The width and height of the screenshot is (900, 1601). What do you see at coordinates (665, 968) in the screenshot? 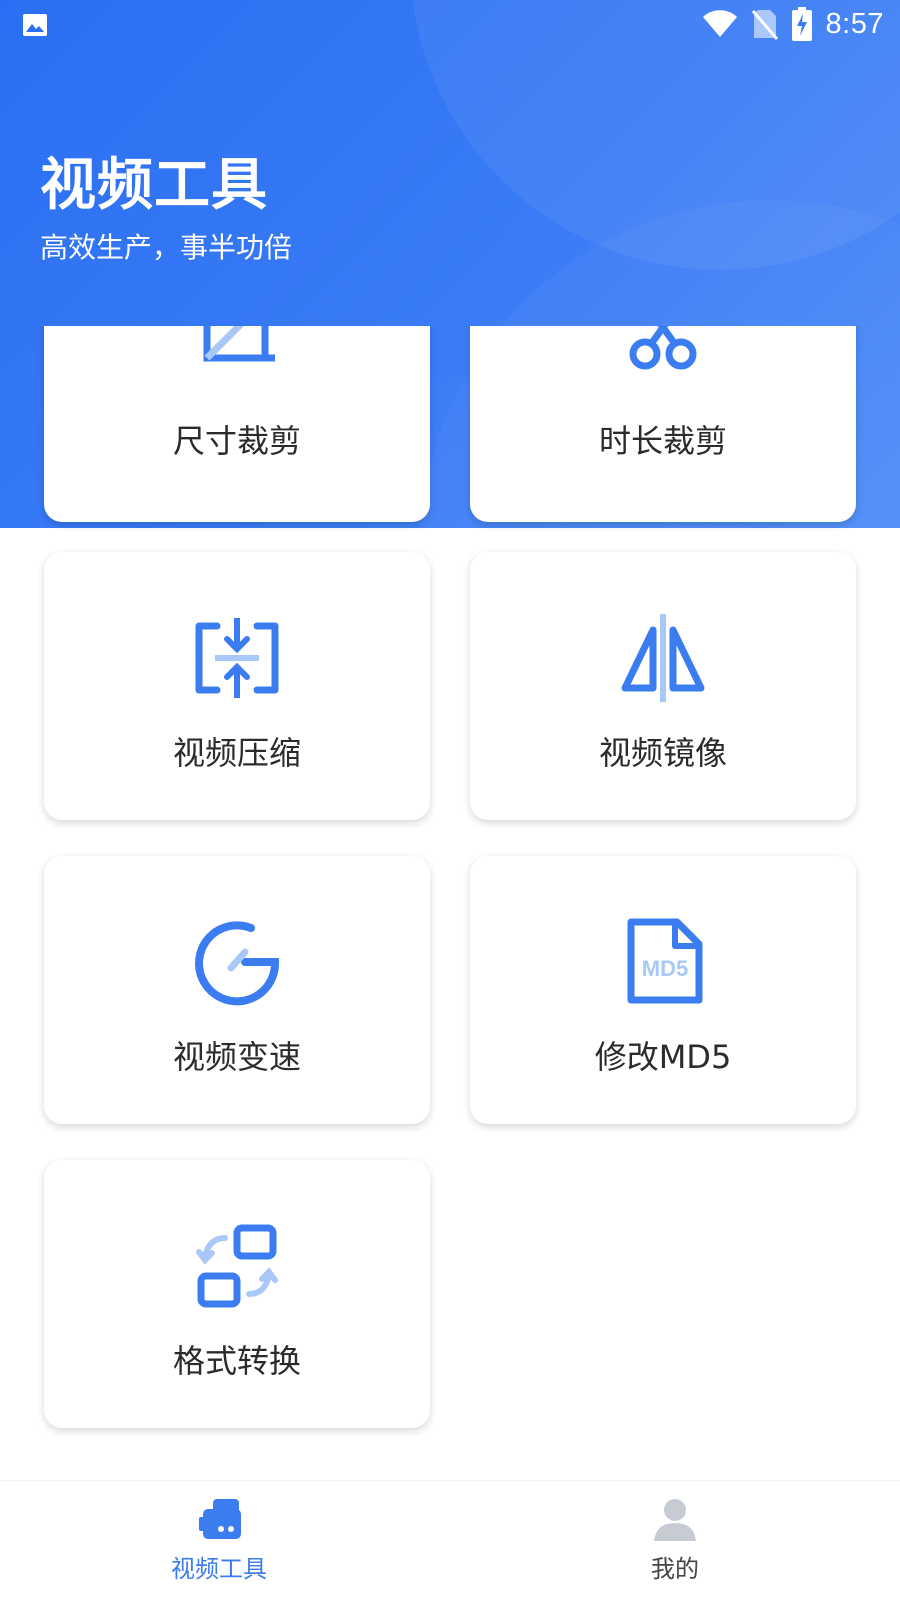
I see `md5-icon-text: MD5` at bounding box center [665, 968].